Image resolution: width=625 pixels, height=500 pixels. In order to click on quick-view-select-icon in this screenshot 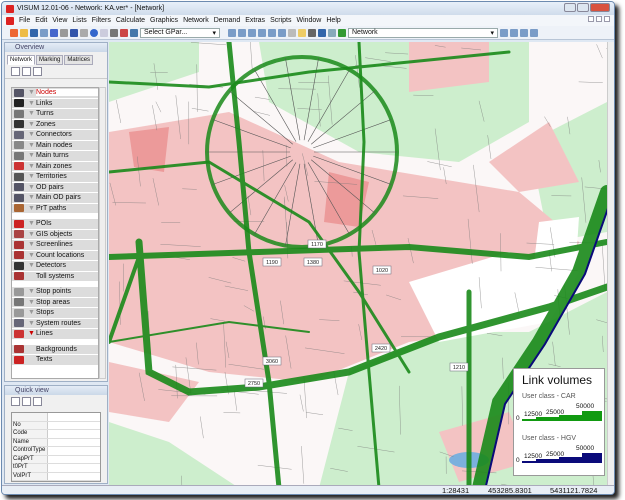, I will do `click(15, 401)`.